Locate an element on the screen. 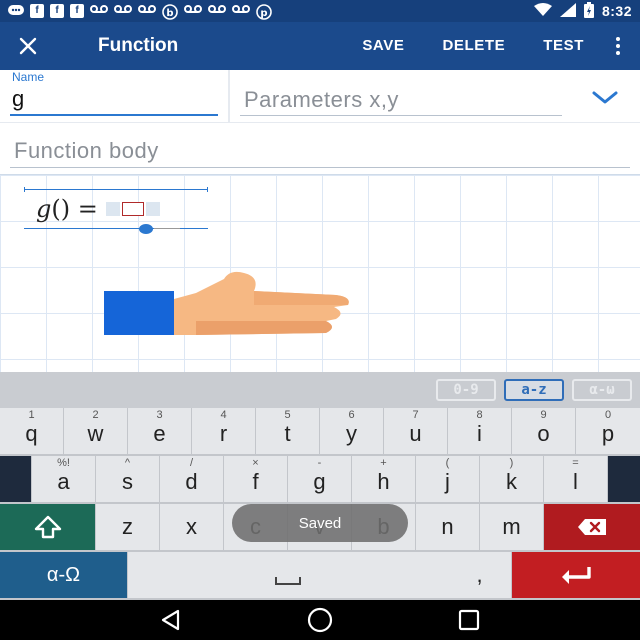  key-i: 8i is located at coordinates (480, 431).